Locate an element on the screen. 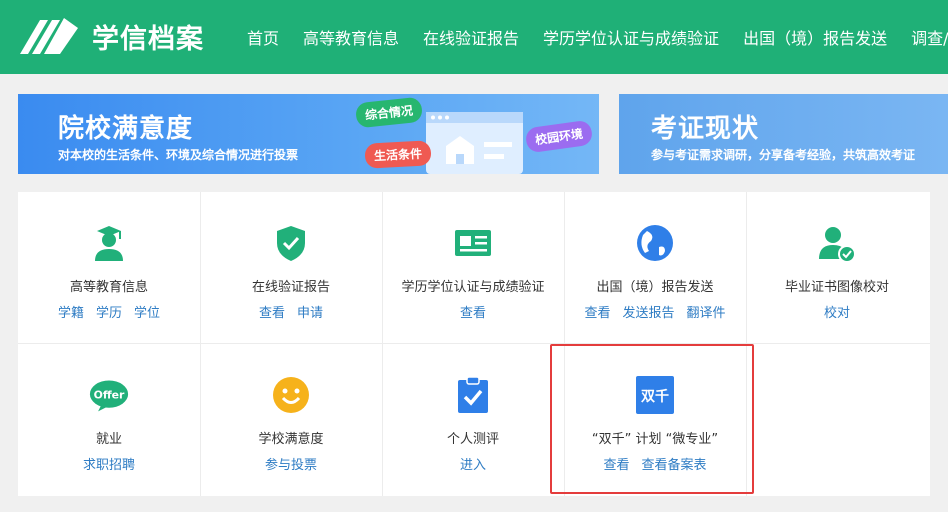 The width and height of the screenshot is (948, 512). svg-text: Offer is located at coordinates (109, 395).